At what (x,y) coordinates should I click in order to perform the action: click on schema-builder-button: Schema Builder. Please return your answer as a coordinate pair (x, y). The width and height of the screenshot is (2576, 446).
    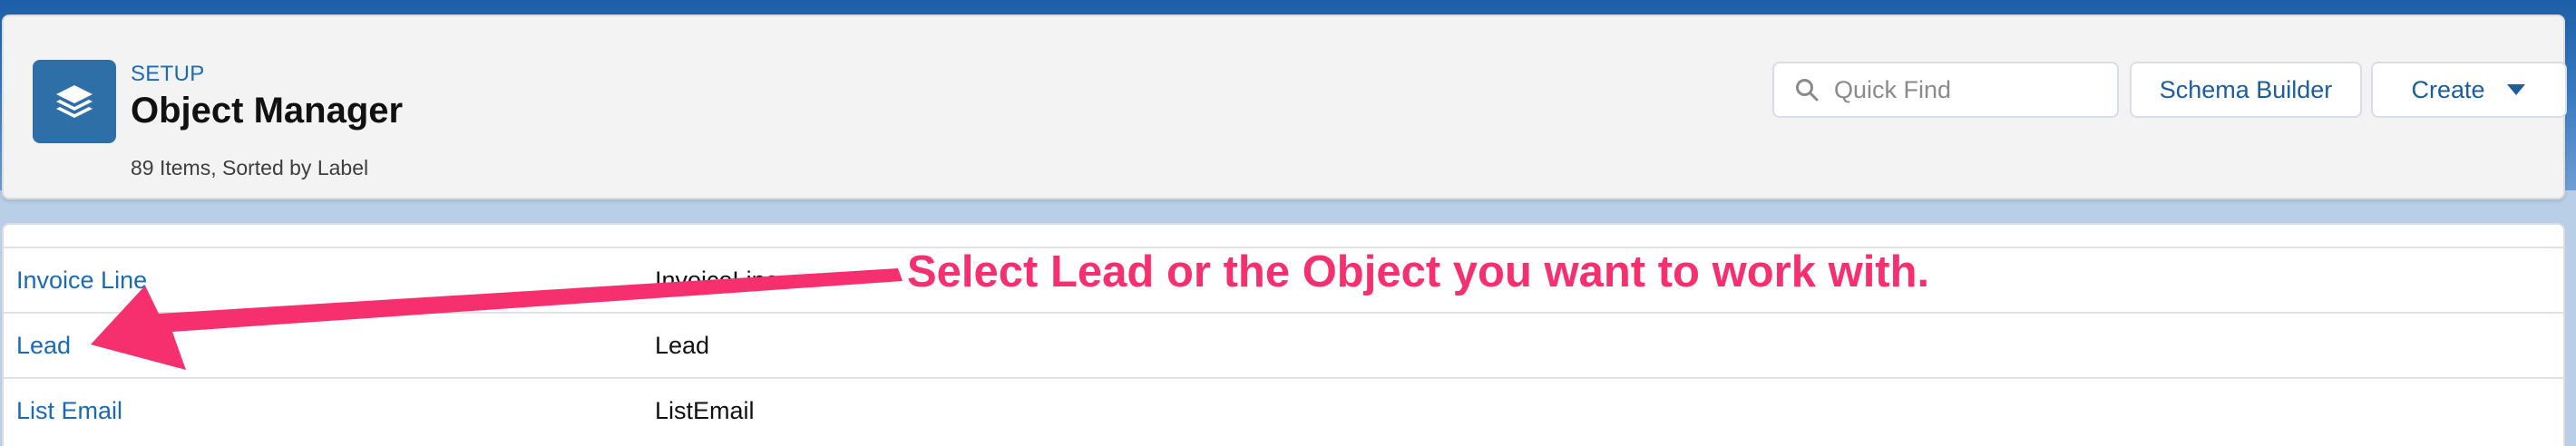
    Looking at the image, I should click on (2246, 90).